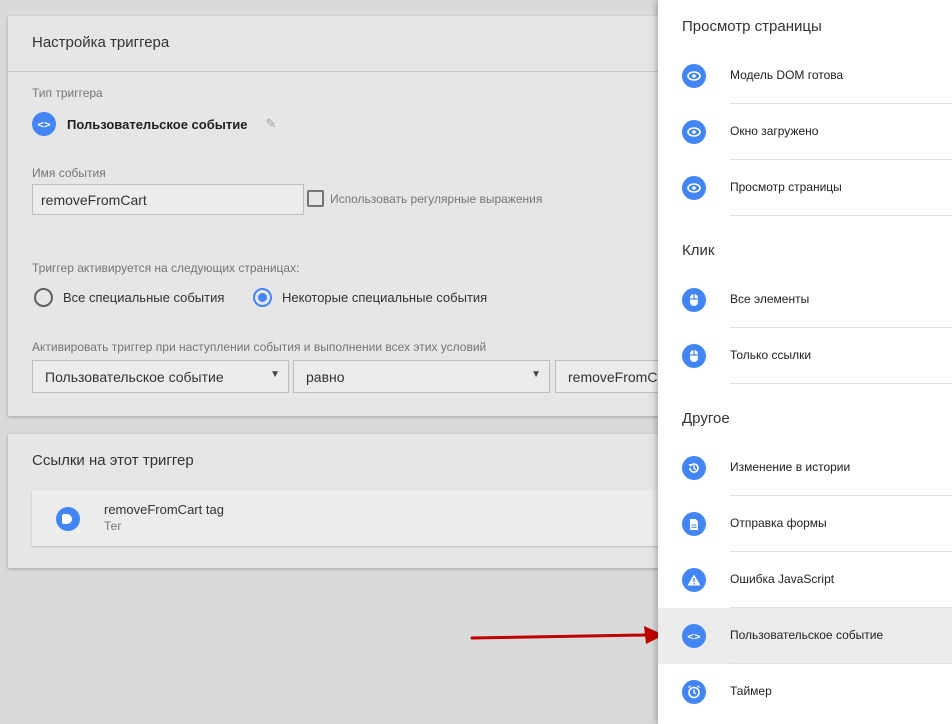 This screenshot has height=724, width=952. What do you see at coordinates (144, 297) in the screenshot?
I see `radio-all-label: Все специальные события` at bounding box center [144, 297].